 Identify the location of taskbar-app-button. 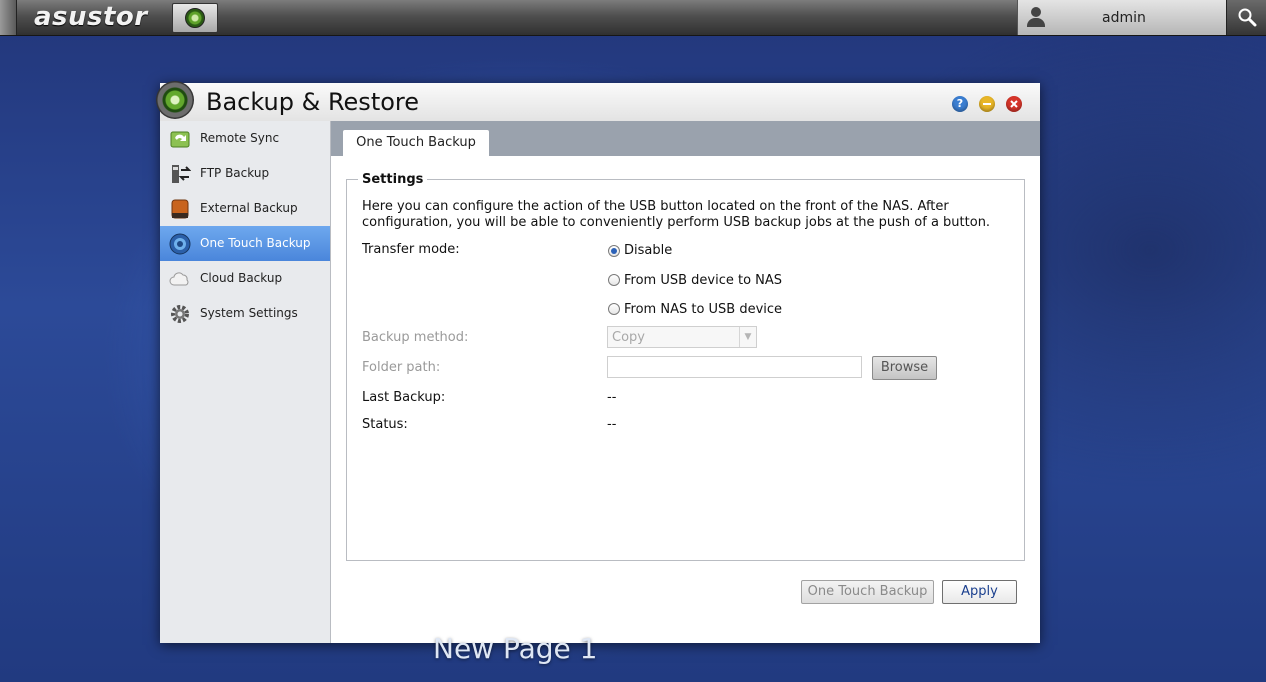
(195, 18).